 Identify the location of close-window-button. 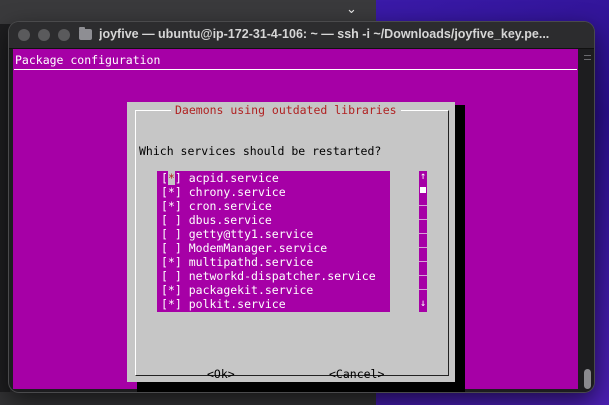
(24, 35).